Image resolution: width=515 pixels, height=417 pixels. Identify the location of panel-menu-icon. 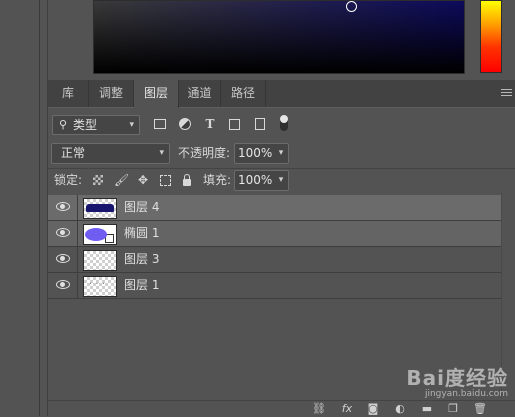
(506, 93).